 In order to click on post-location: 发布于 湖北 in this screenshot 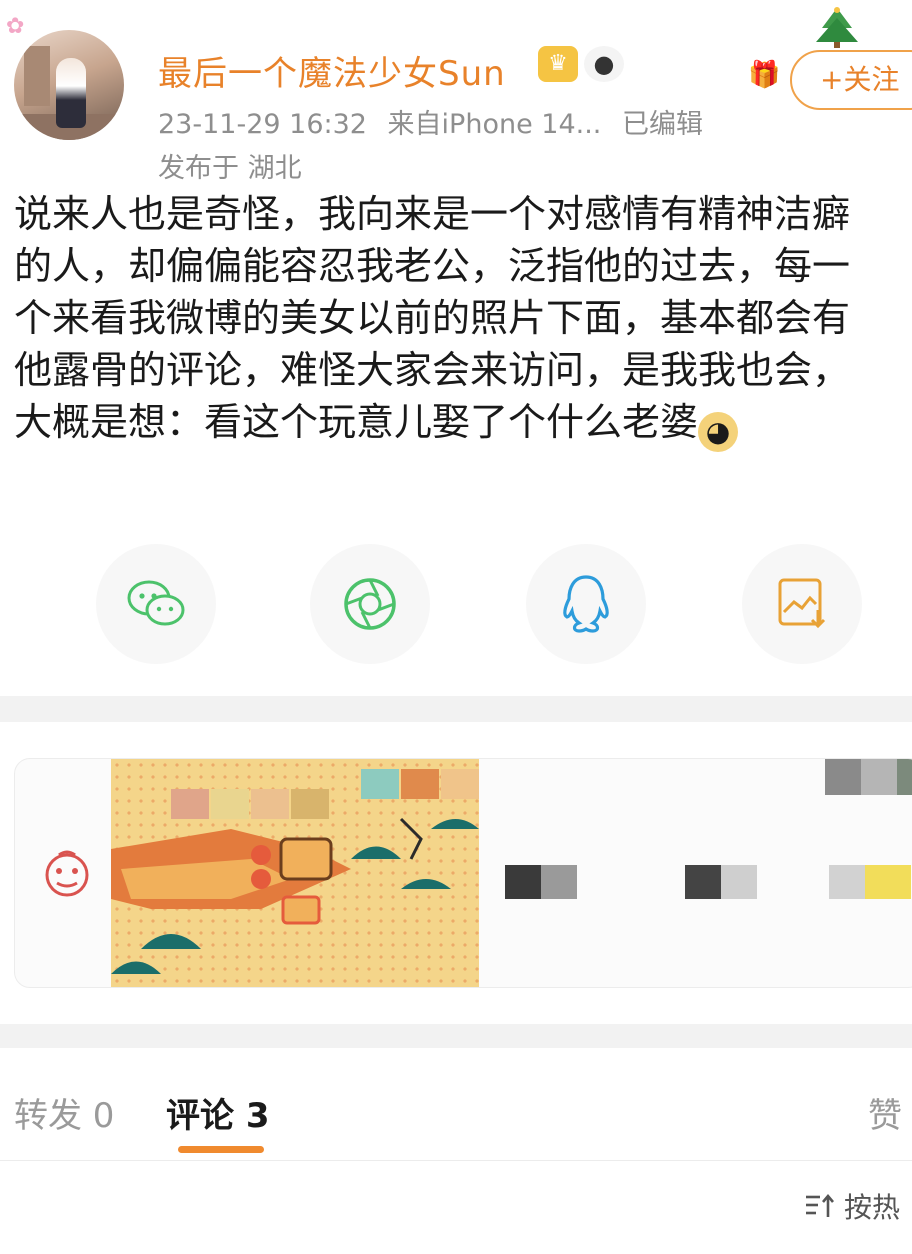, I will do `click(230, 168)`.